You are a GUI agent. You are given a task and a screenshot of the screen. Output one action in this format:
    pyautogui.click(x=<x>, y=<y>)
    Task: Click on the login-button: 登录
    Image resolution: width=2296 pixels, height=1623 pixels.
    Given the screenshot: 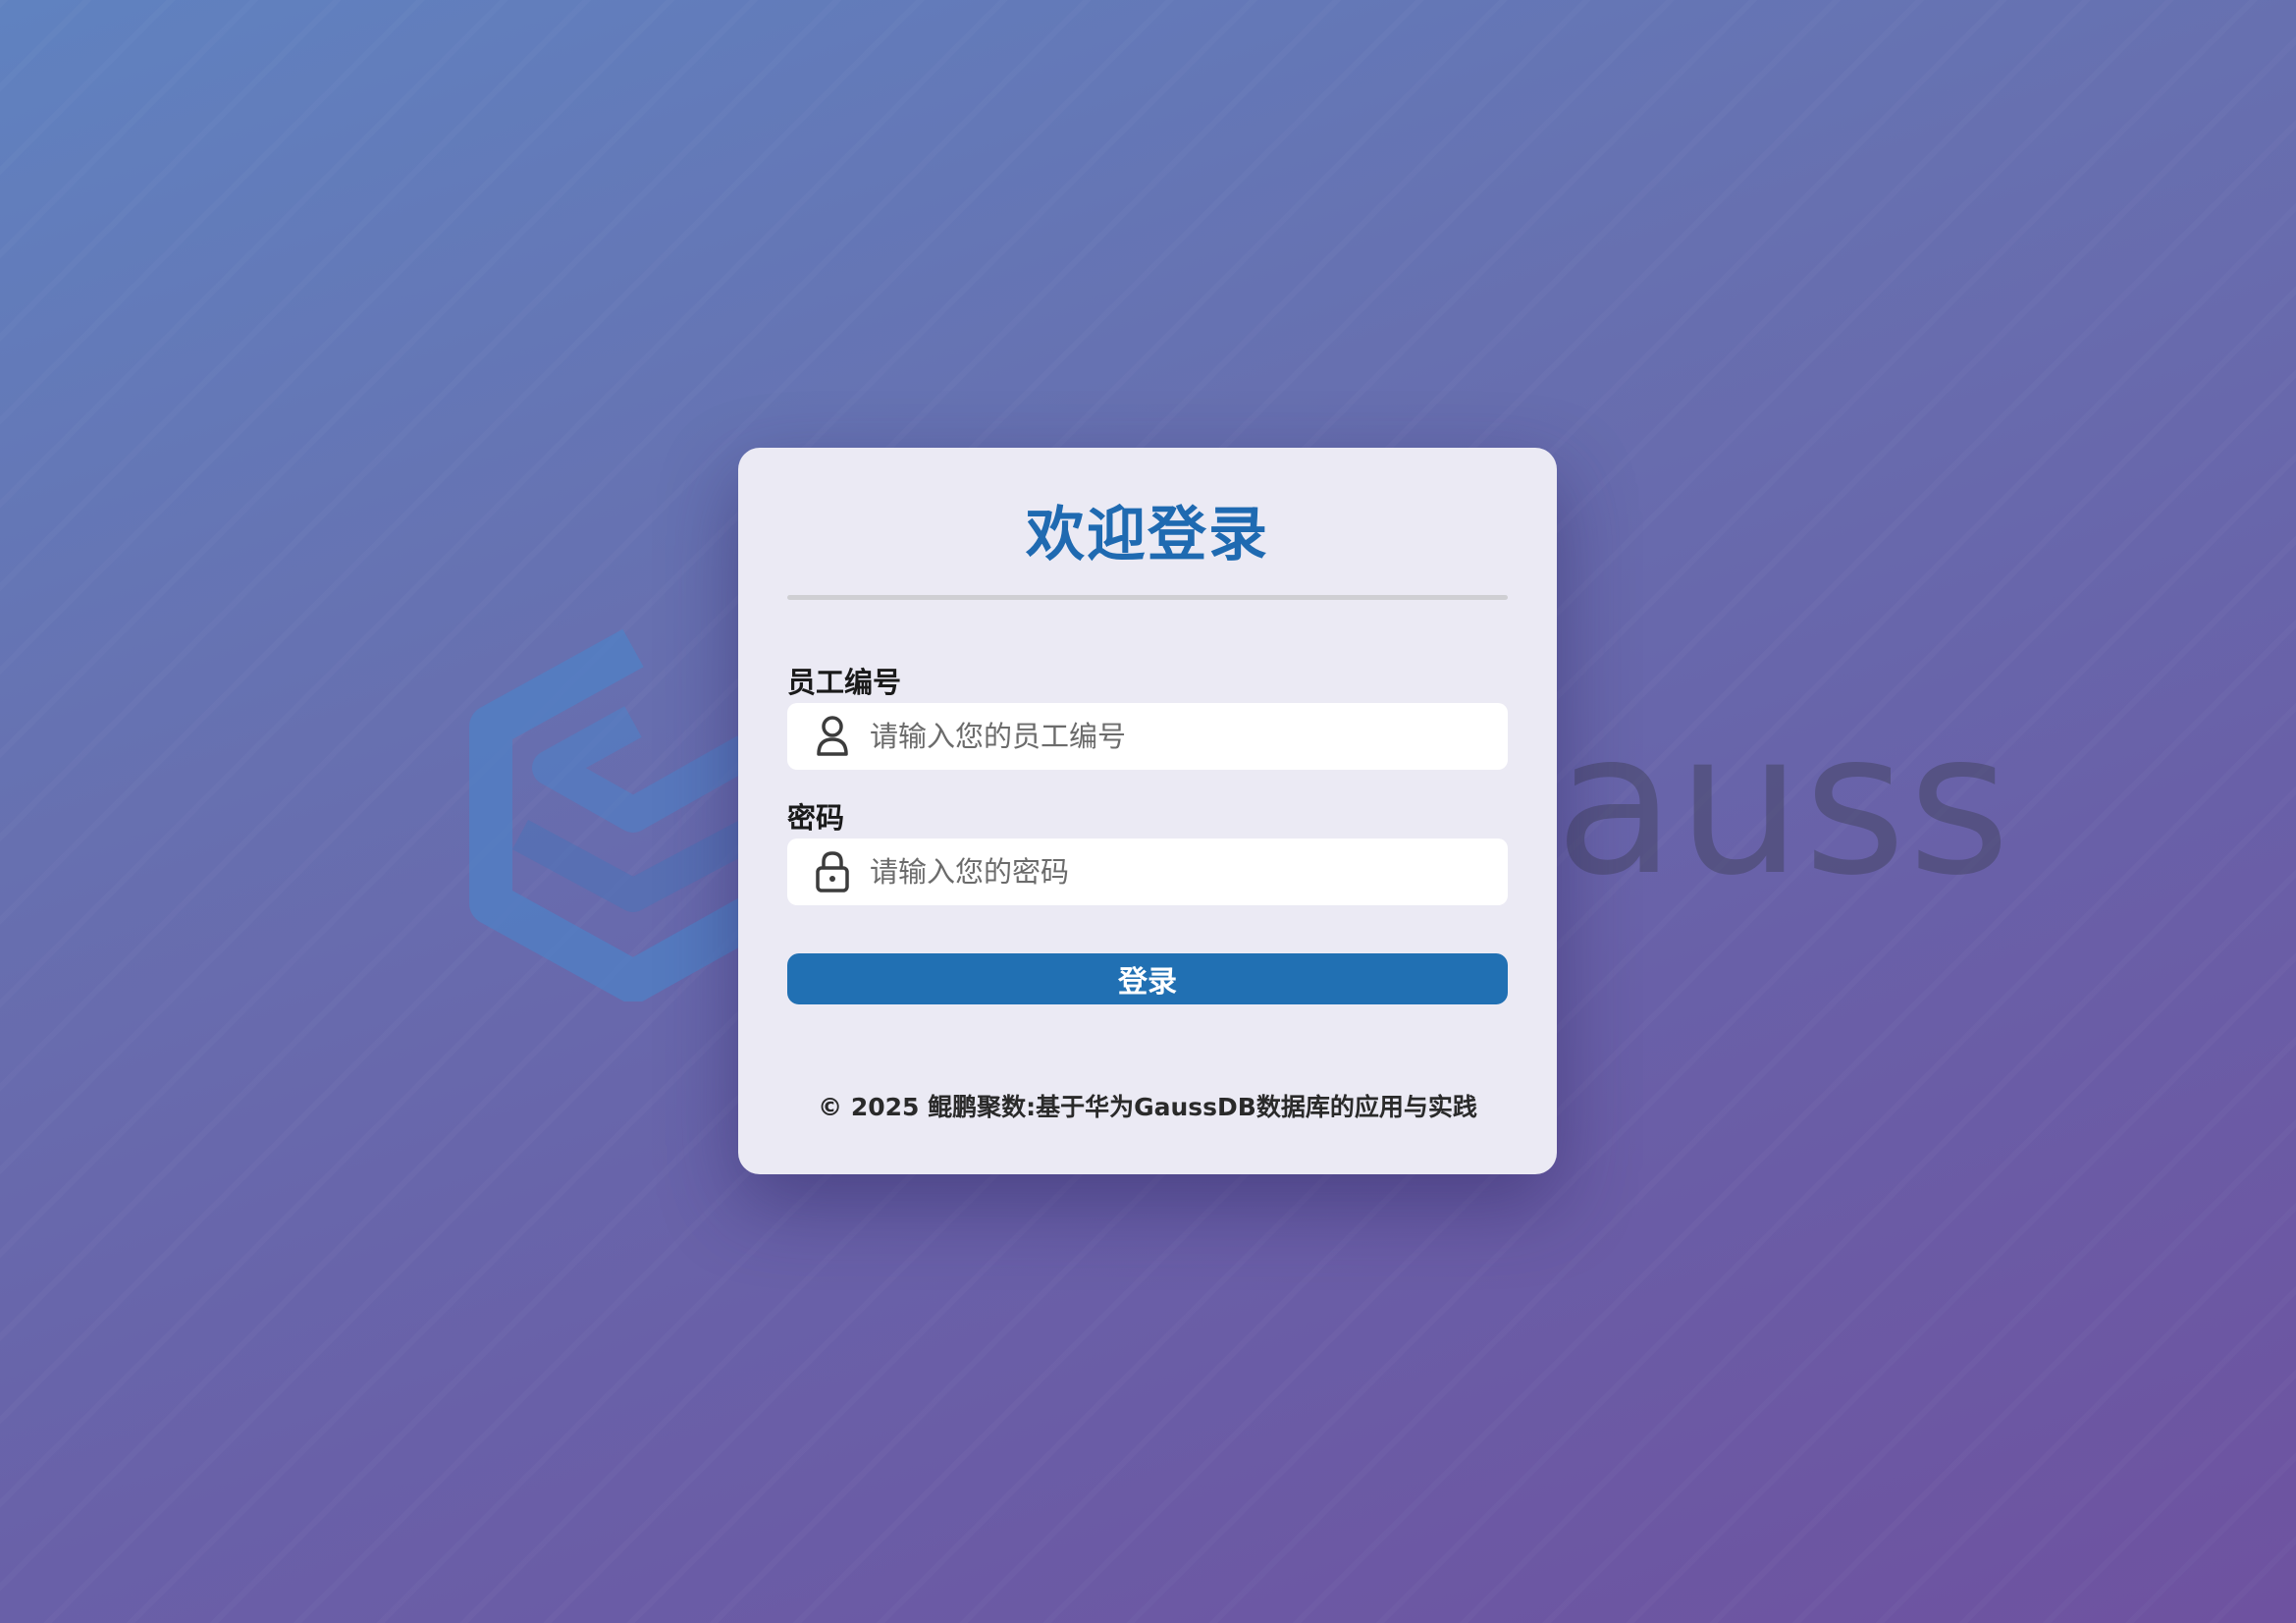 What is the action you would take?
    pyautogui.click(x=1147, y=978)
    